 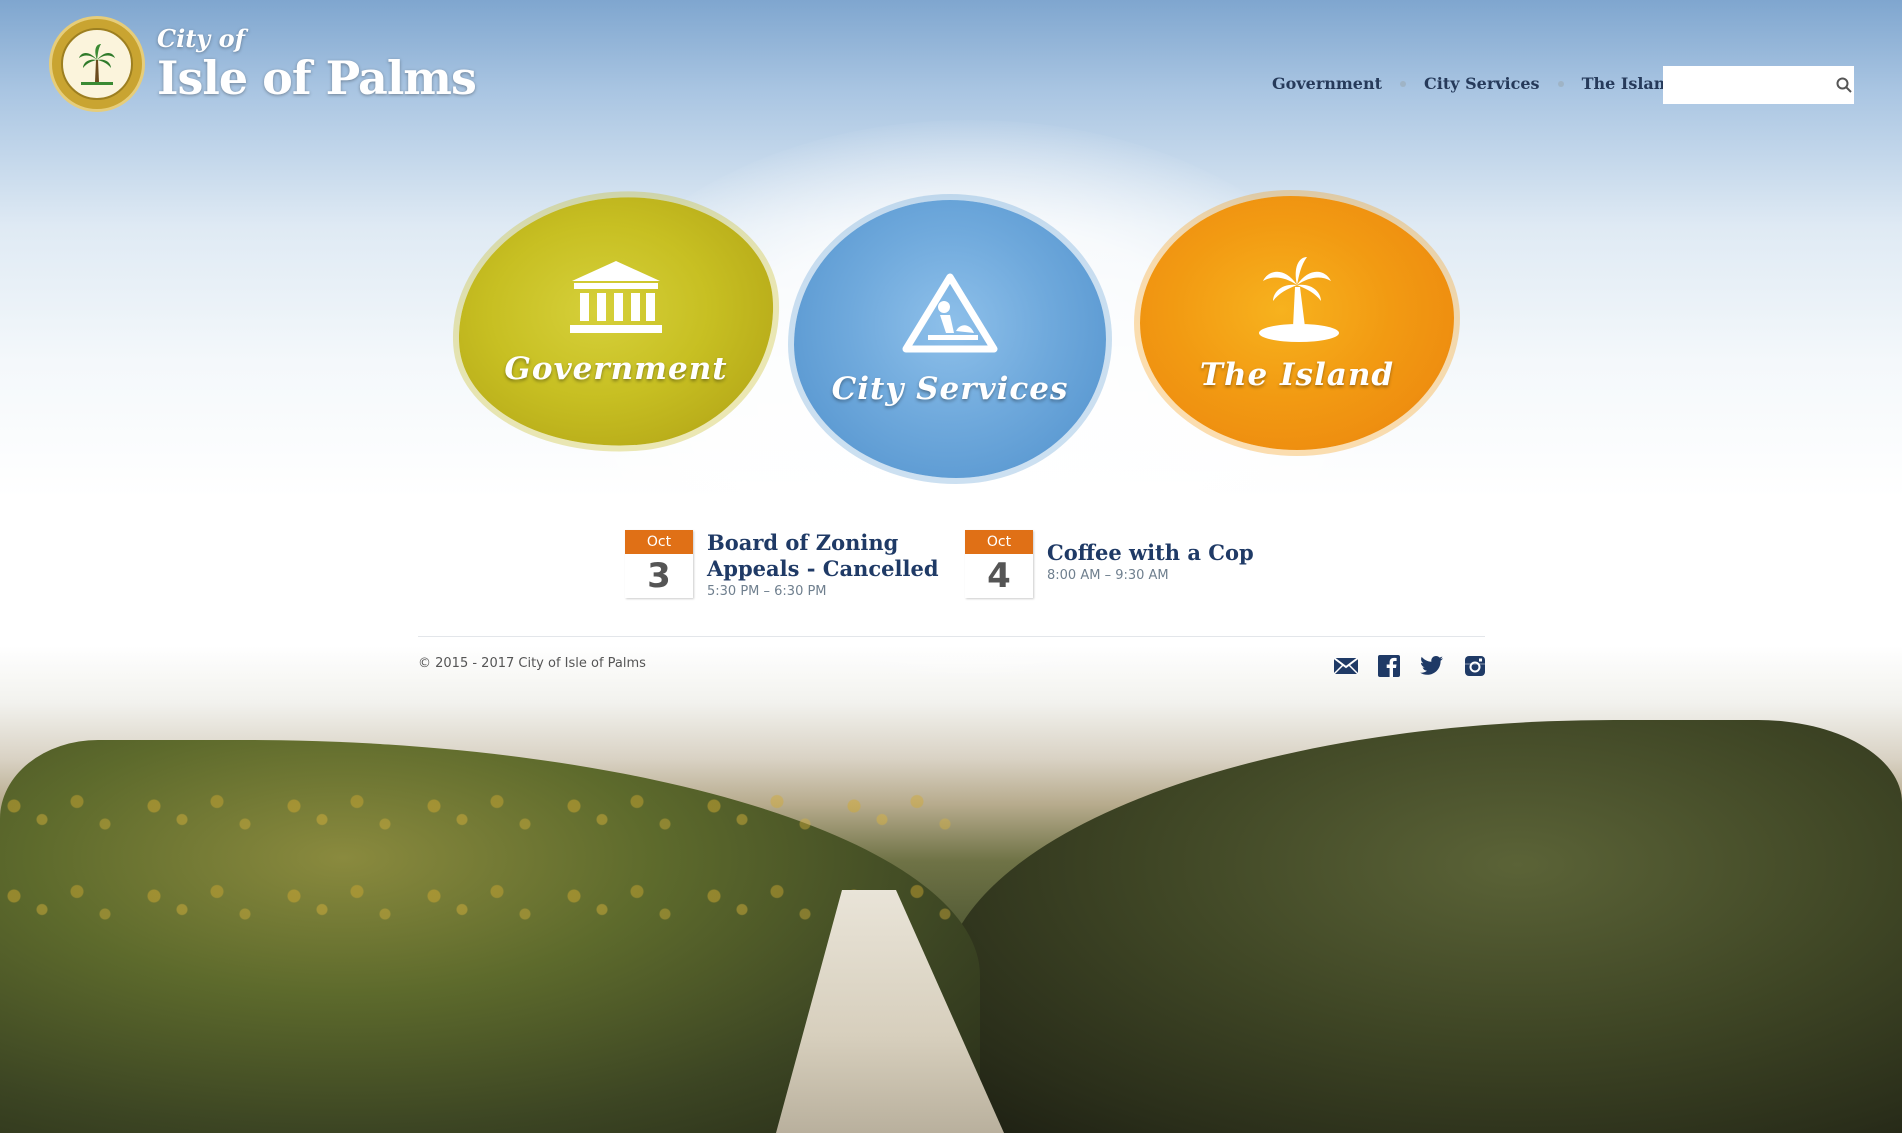 I want to click on site-logo: City of Isle of Palms, so click(x=263, y=64).